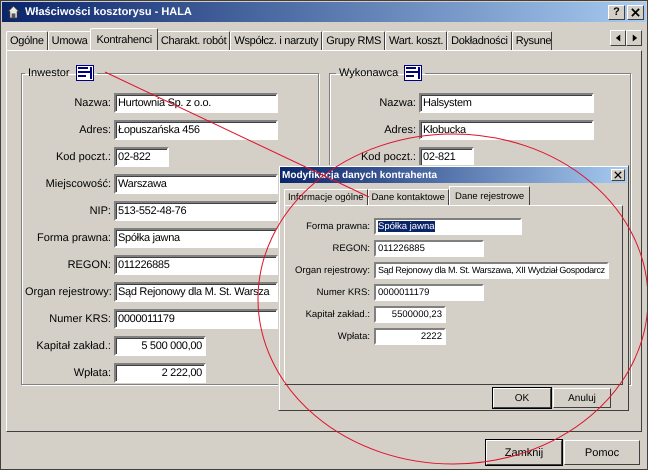 This screenshot has height=470, width=648. Describe the element at coordinates (109, 12) in the screenshot. I see `window-title: Właściwości kosztorysu - HALA` at that location.